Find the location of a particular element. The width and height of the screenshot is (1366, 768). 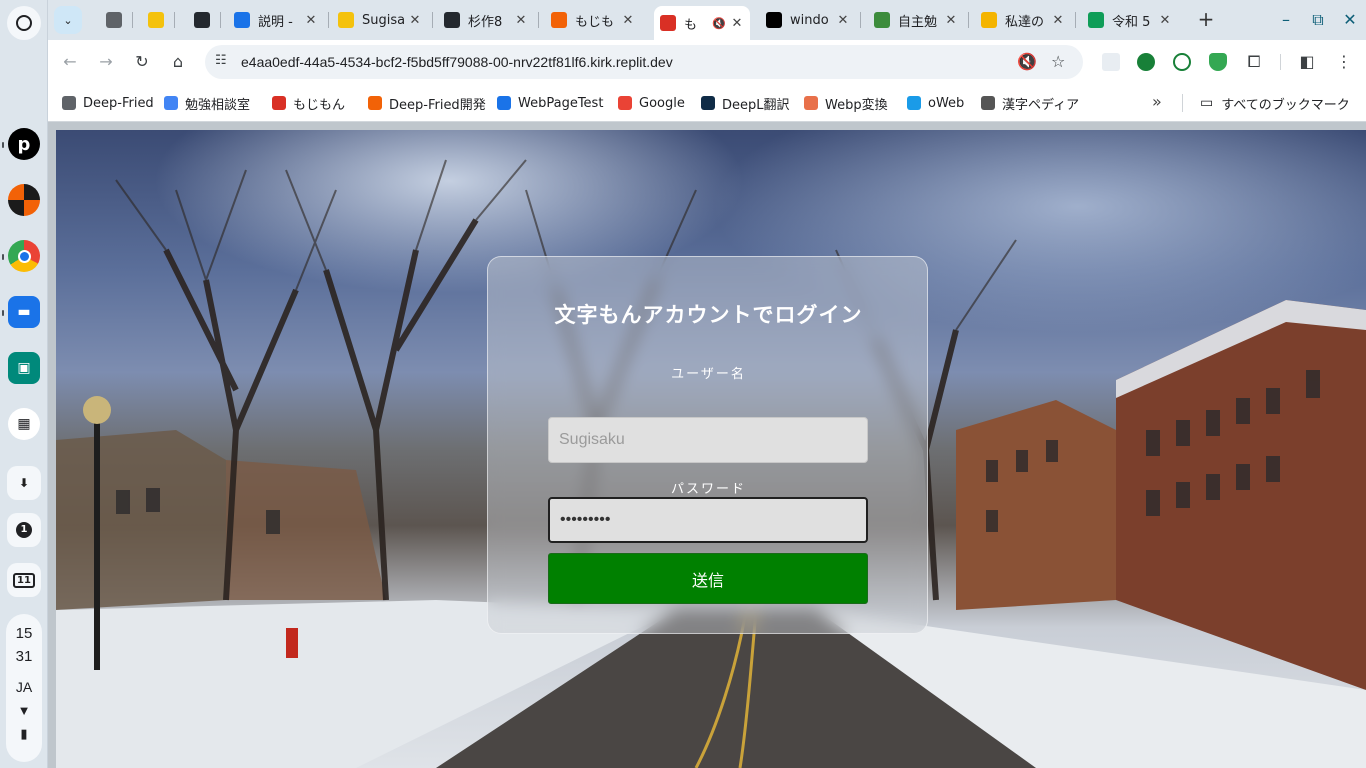

extension-green-icon is located at coordinates (1146, 62).